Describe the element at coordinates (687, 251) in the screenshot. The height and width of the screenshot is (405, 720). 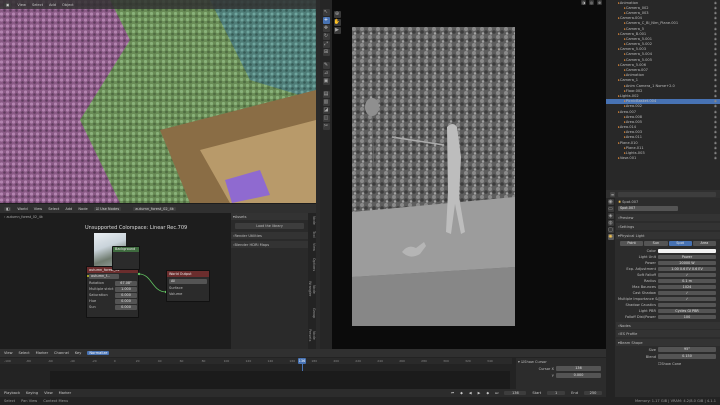
I see `property-value` at that location.